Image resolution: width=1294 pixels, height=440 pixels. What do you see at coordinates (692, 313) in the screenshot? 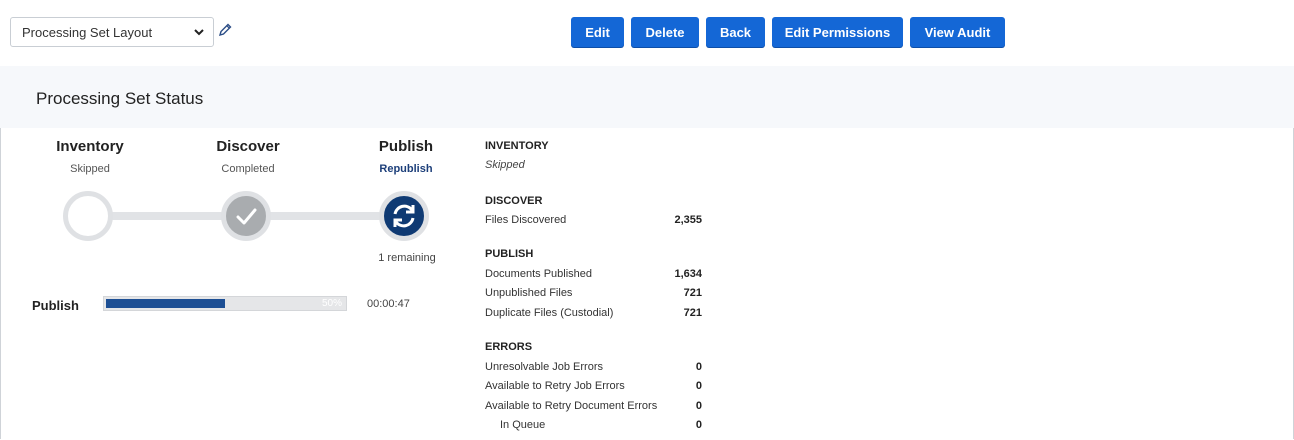
I see `duplicate-files-value: 721` at bounding box center [692, 313].